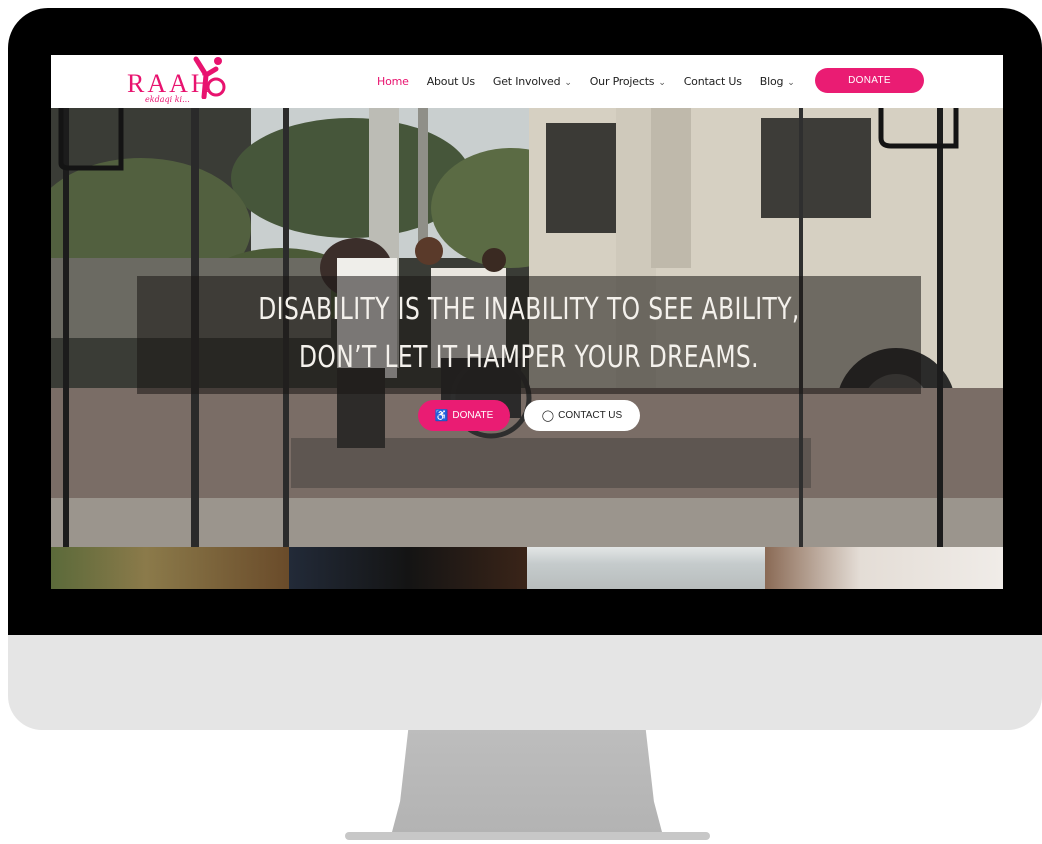 This screenshot has height=844, width=1042. I want to click on nav-item-blog: Blog ⌄, so click(777, 81).